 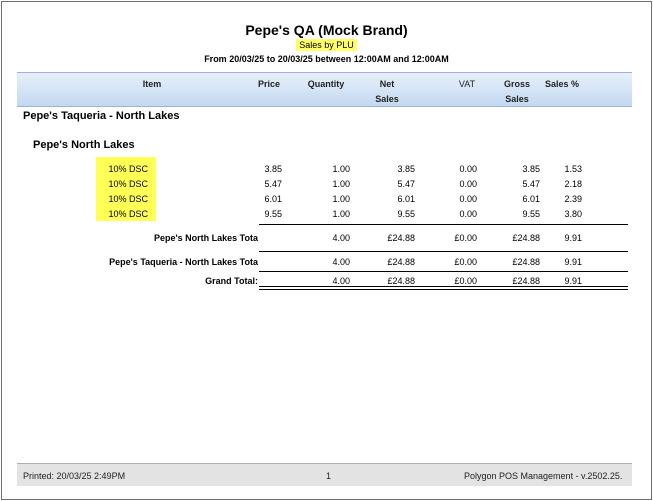 What do you see at coordinates (531, 169) in the screenshot?
I see `row-gross: 3.85` at bounding box center [531, 169].